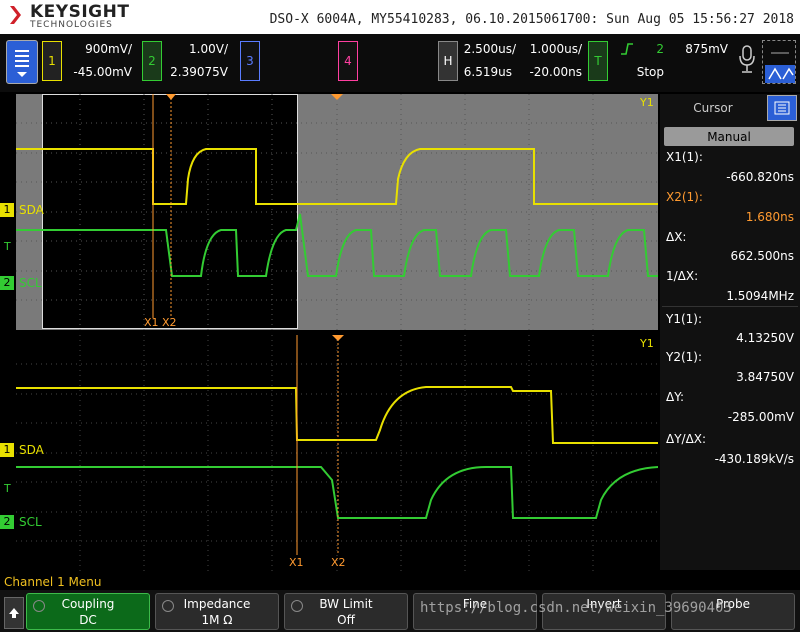 The image size is (800, 632). Describe the element at coordinates (780, 67) in the screenshot. I see `measure-icon` at that location.